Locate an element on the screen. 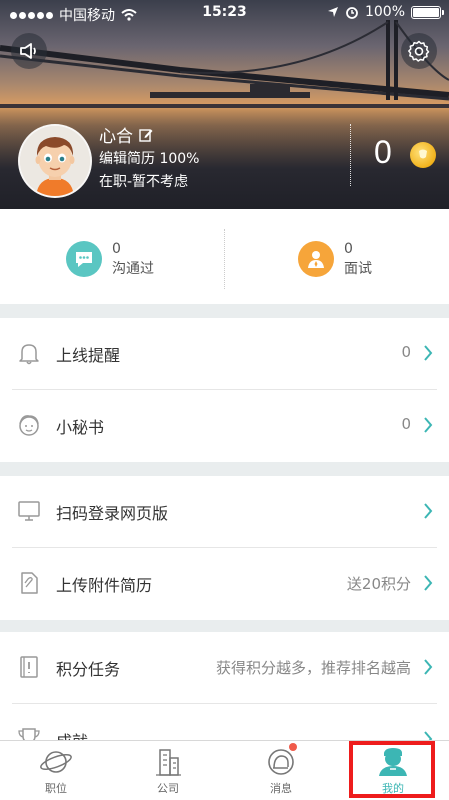 This screenshot has height=800, width=449. battery-icon is located at coordinates (427, 12).